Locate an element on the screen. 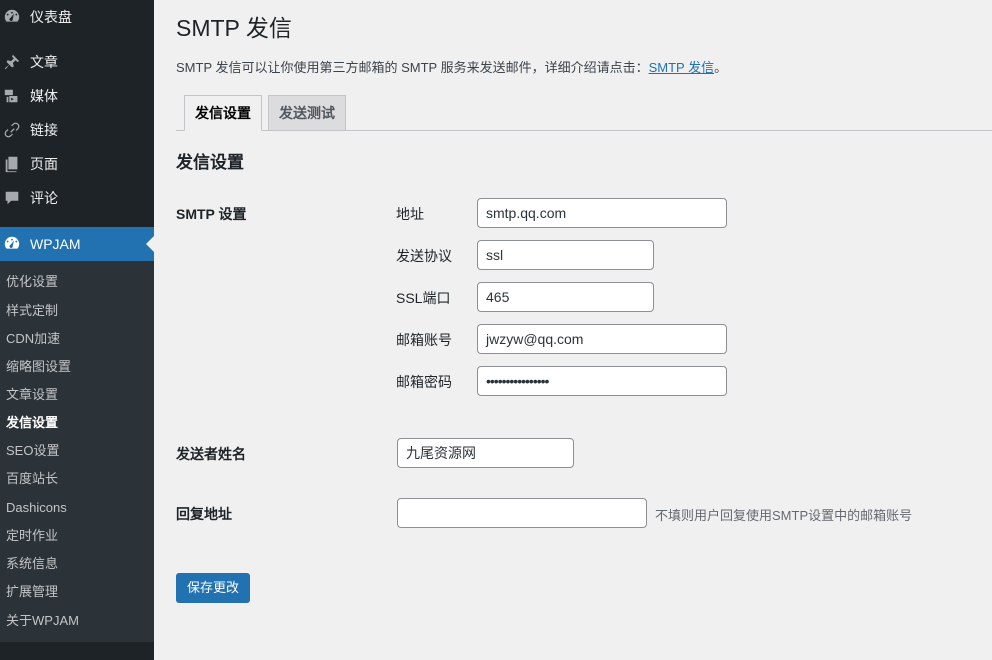  protocol-input: ssl is located at coordinates (565, 255).